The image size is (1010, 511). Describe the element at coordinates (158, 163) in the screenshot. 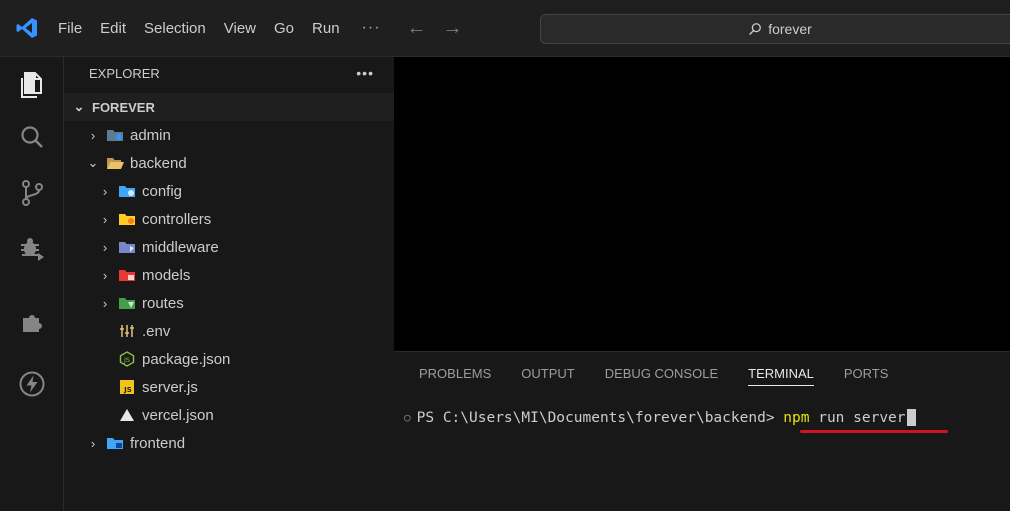

I see `tree-label: backend` at that location.